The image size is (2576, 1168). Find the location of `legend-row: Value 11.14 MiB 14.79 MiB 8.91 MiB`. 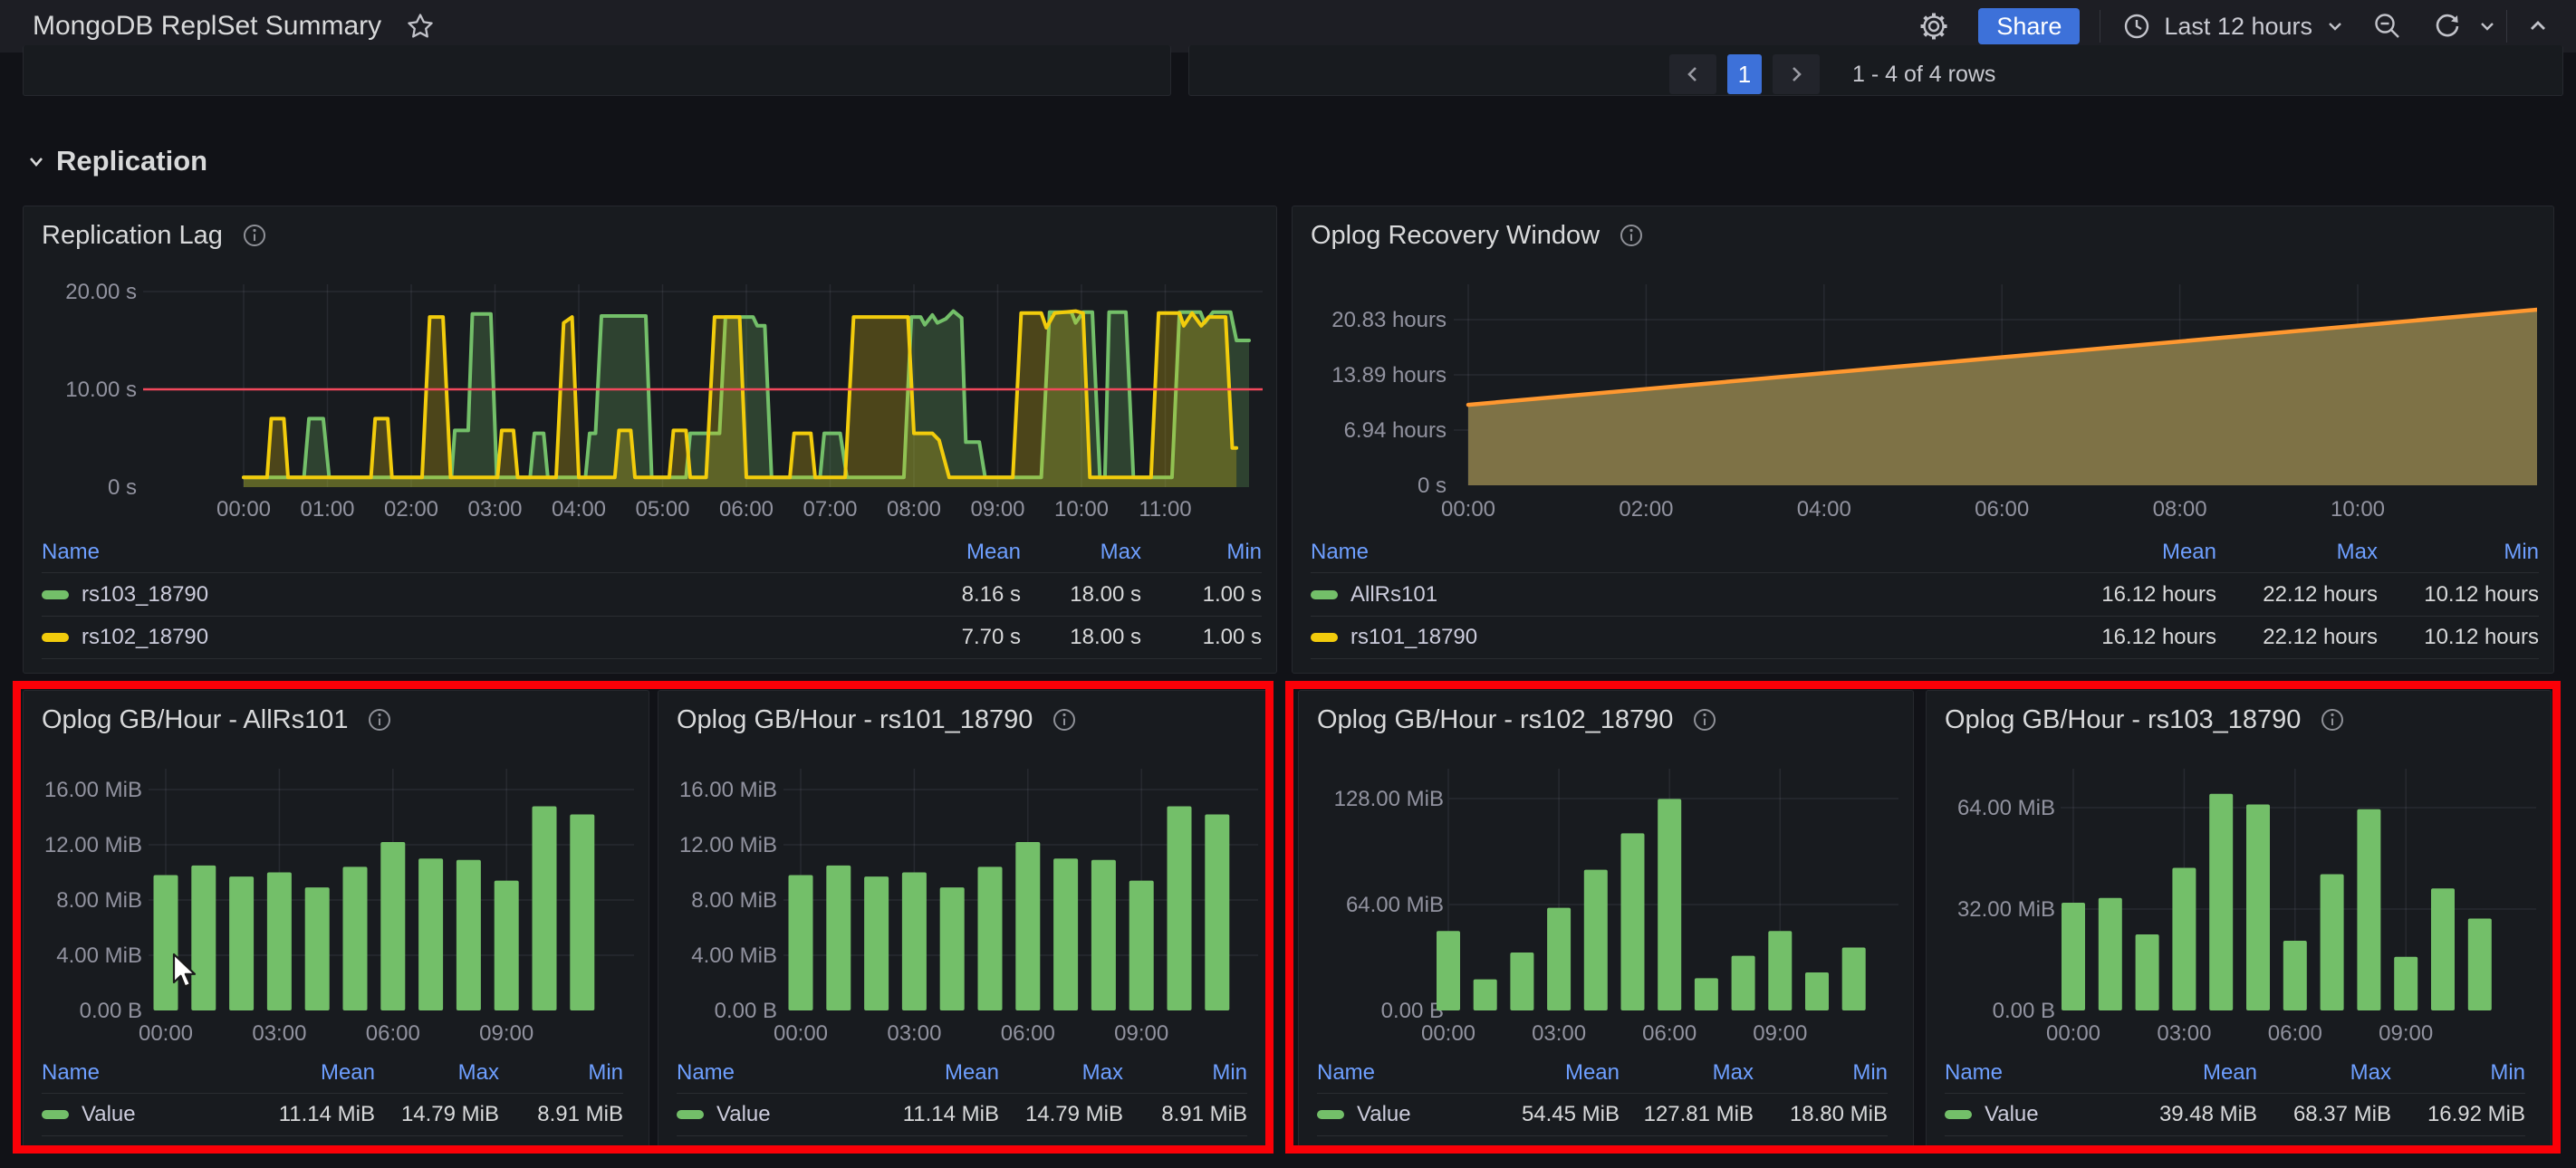

legend-row: Value 11.14 MiB 14.79 MiB 8.91 MiB is located at coordinates (332, 1114).